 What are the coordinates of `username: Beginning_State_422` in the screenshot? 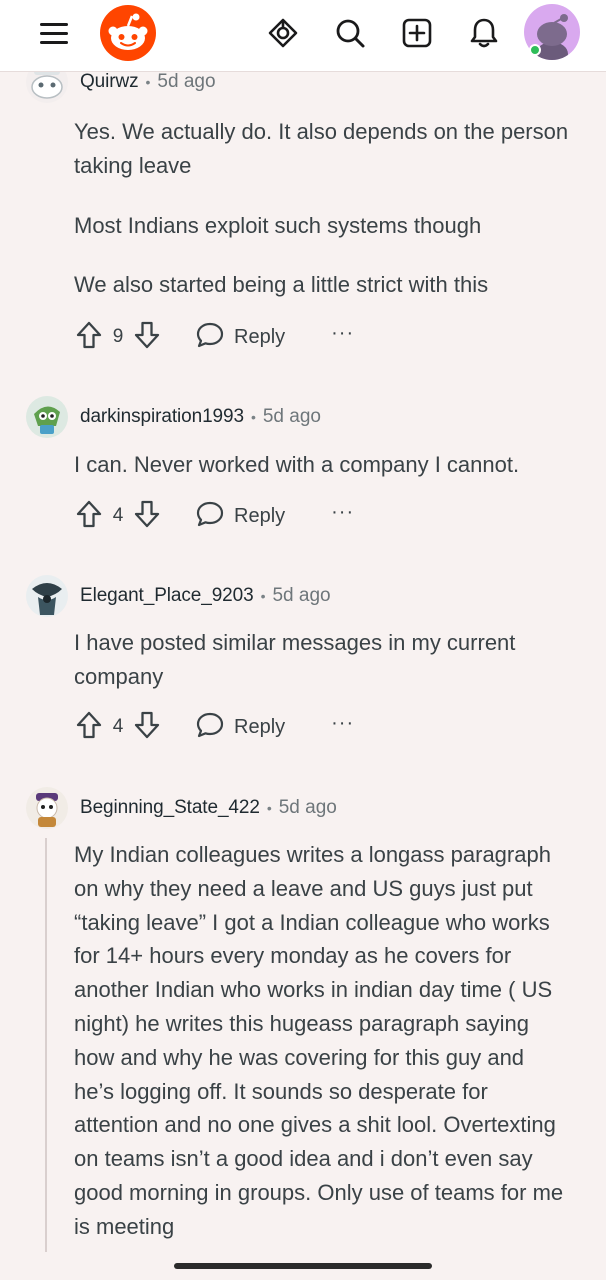 It's located at (170, 808).